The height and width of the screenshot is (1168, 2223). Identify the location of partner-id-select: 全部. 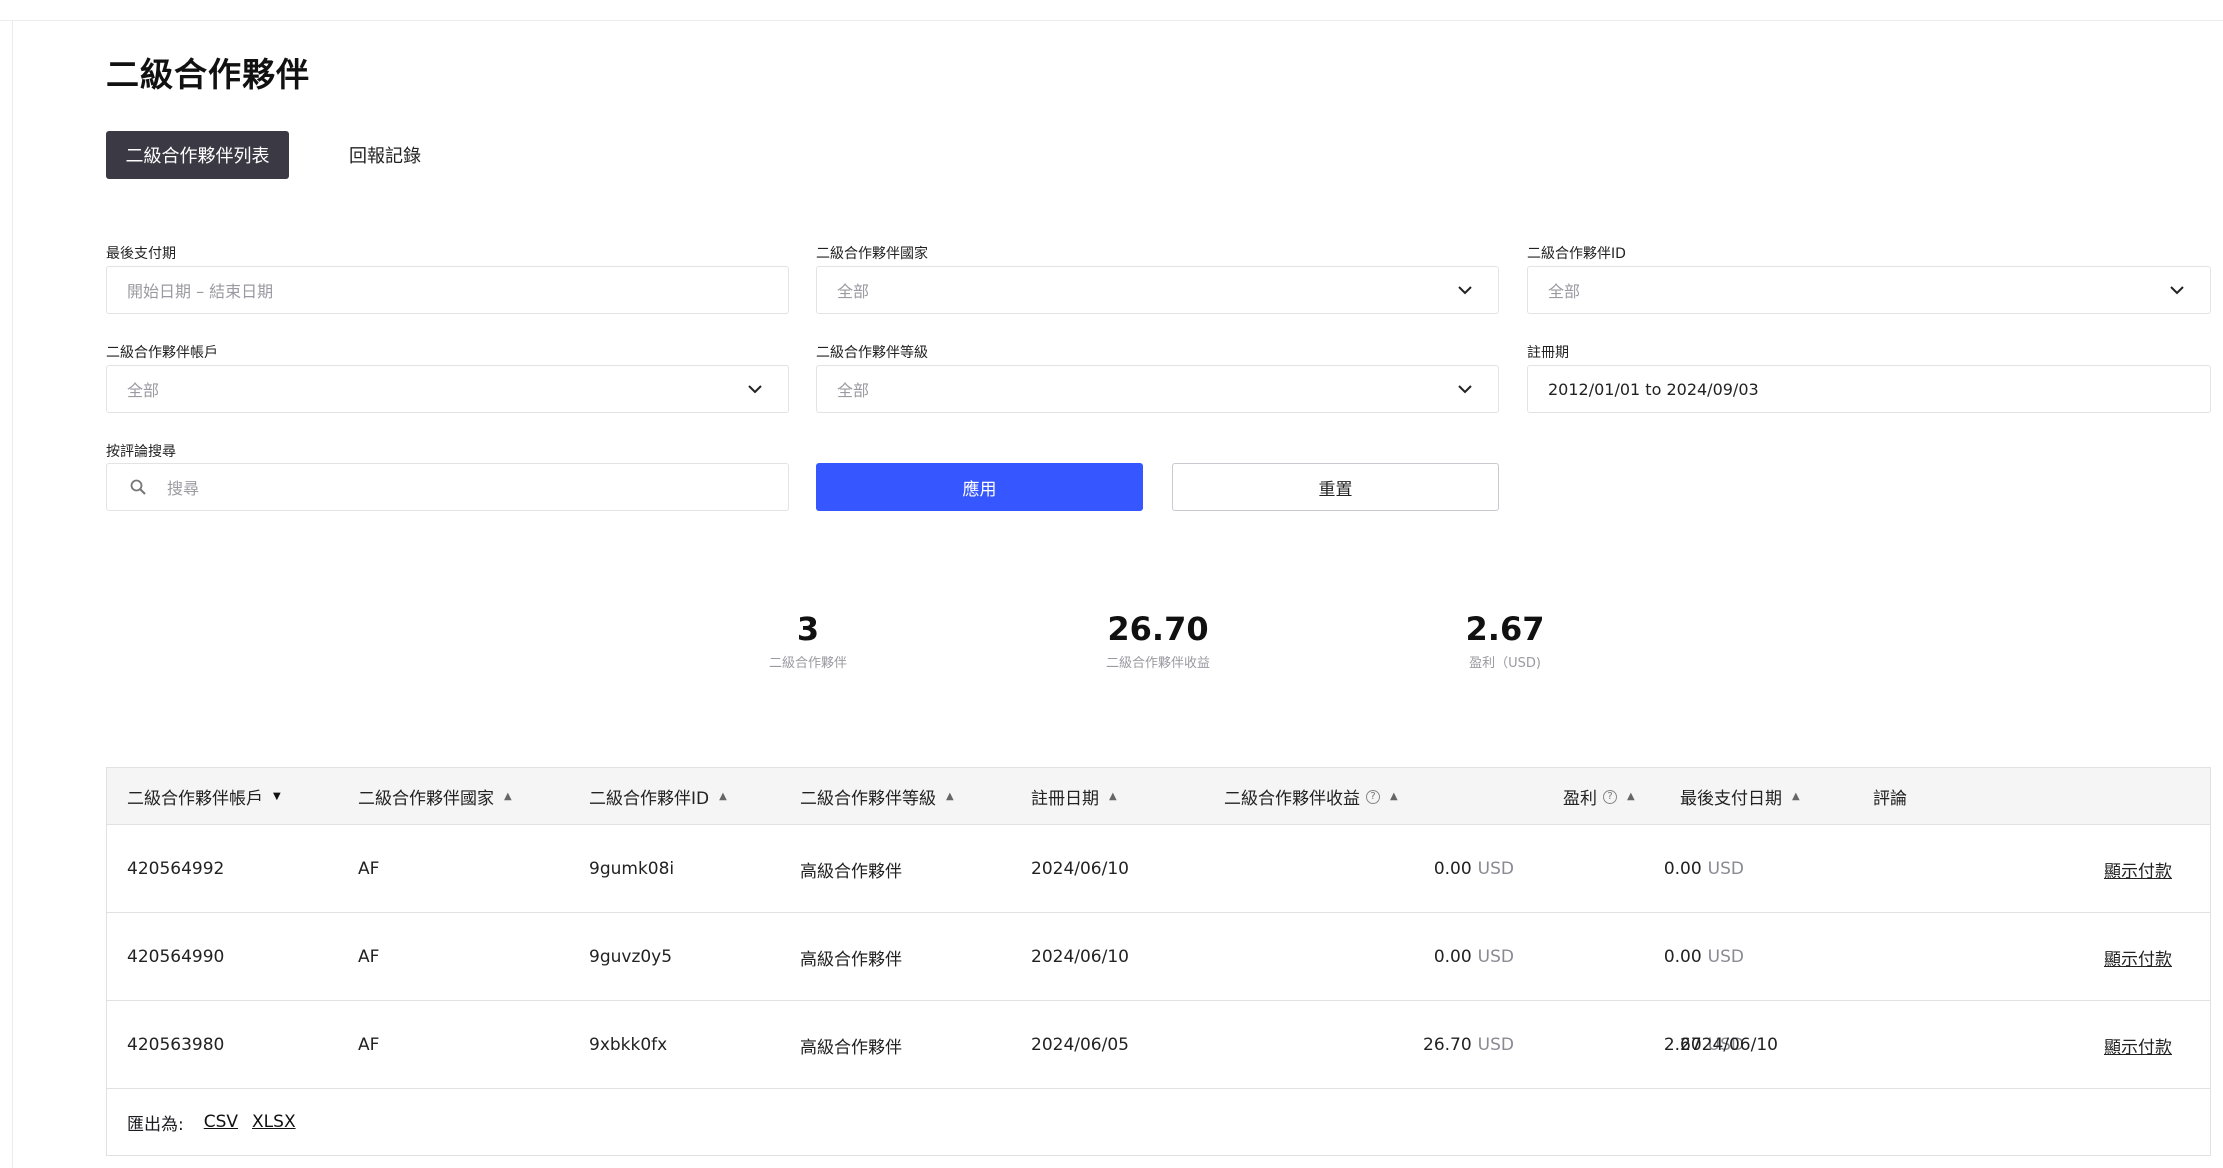
(1869, 290).